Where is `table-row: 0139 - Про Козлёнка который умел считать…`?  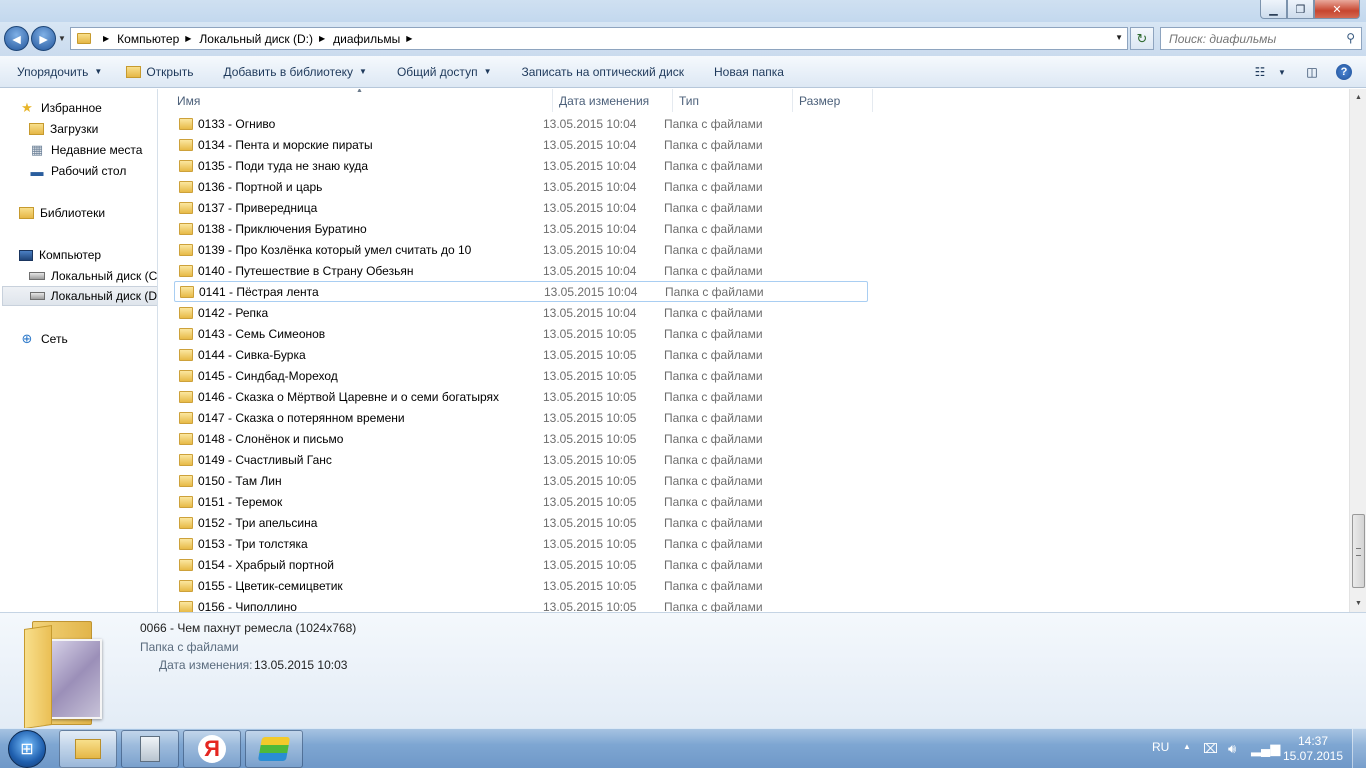 table-row: 0139 - Про Козлёнка который умел считать… is located at coordinates (521, 249).